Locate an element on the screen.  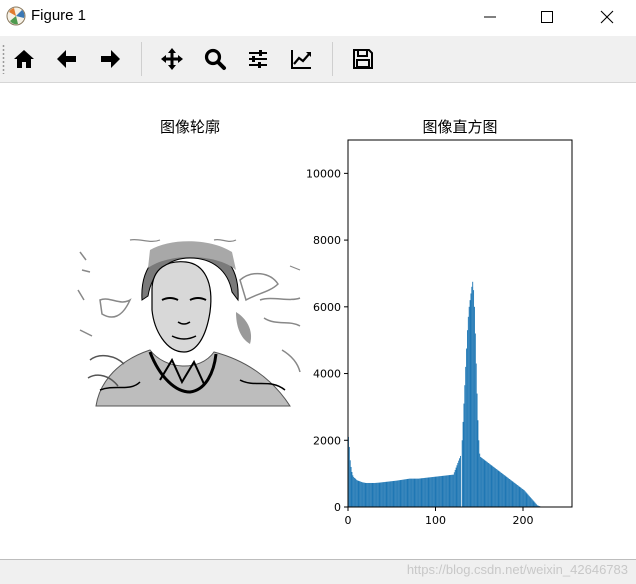
back-button is located at coordinates (67, 59).